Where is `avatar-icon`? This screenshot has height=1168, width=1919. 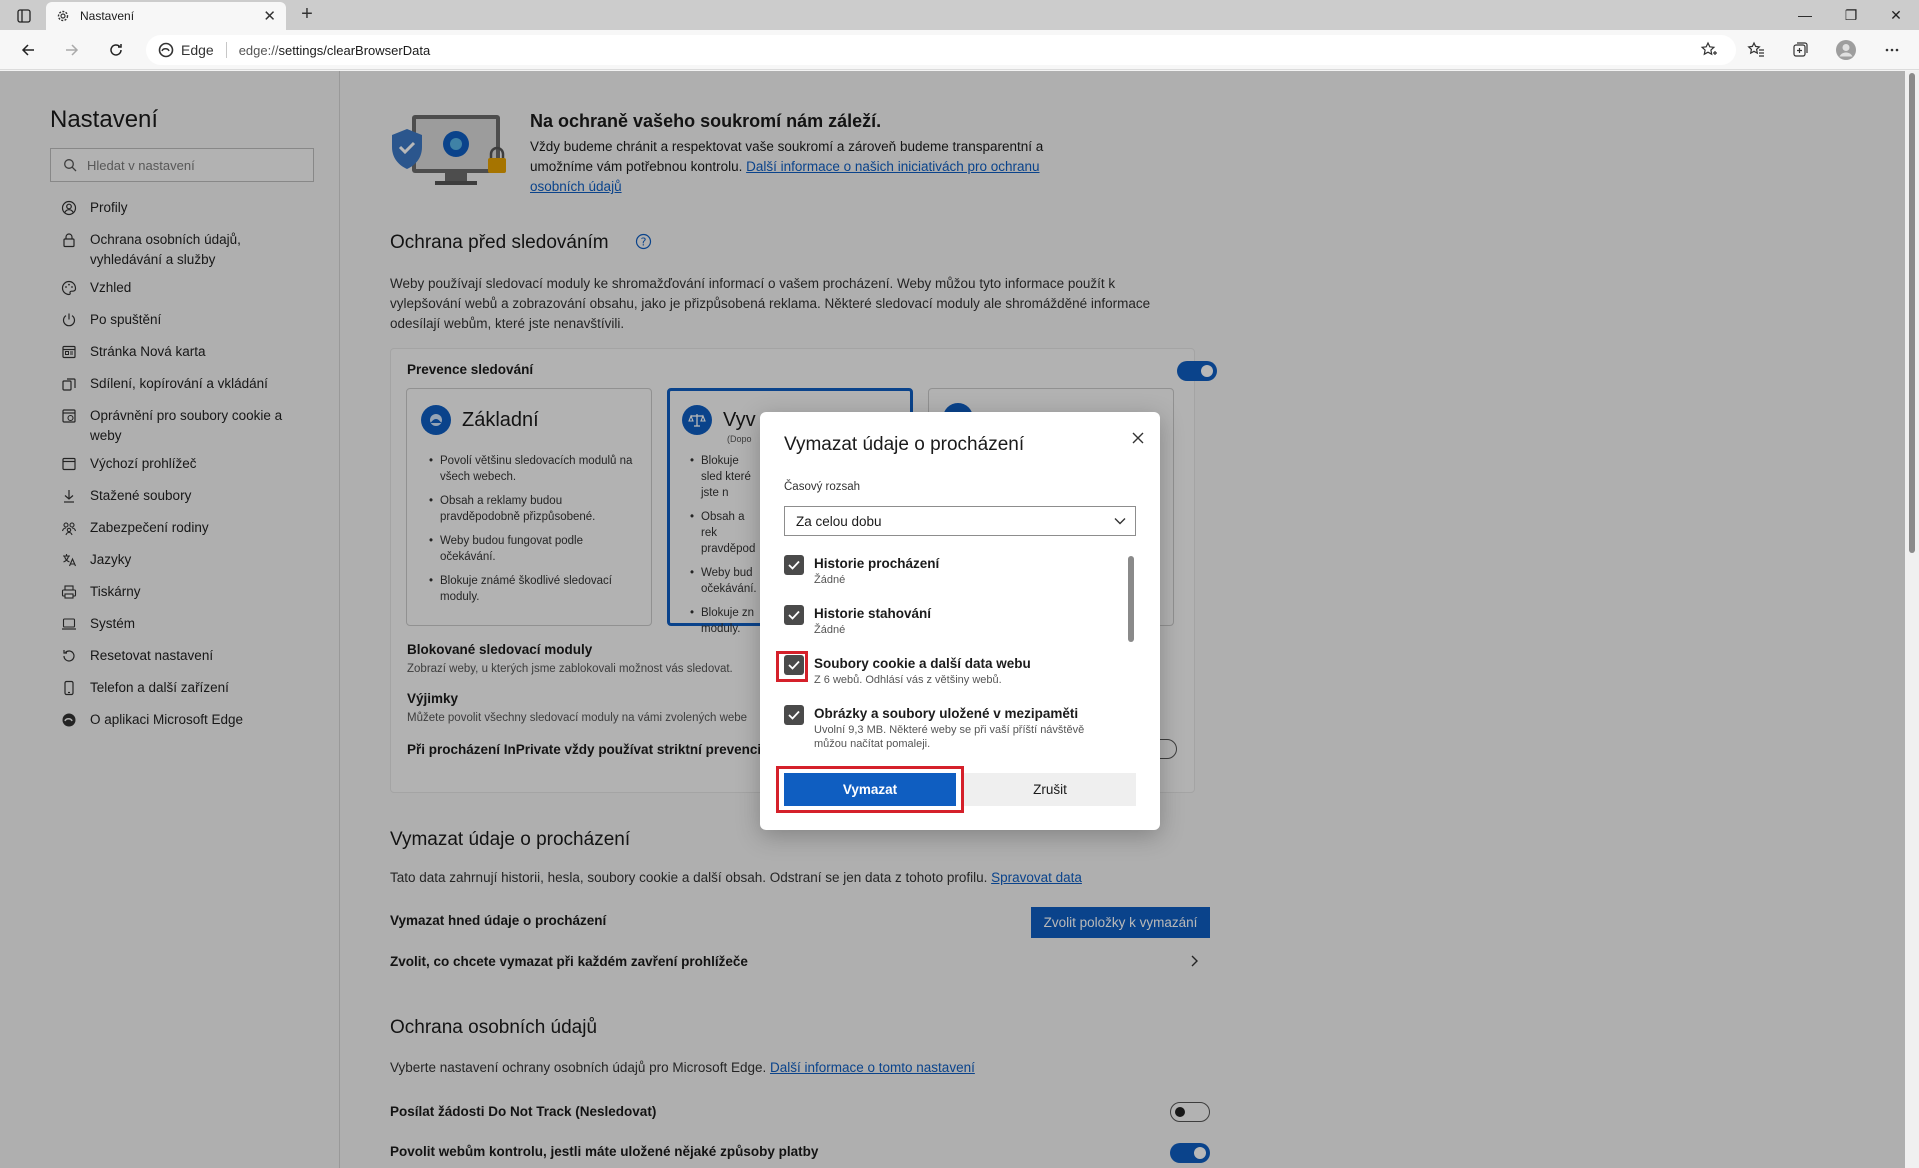 avatar-icon is located at coordinates (1846, 50).